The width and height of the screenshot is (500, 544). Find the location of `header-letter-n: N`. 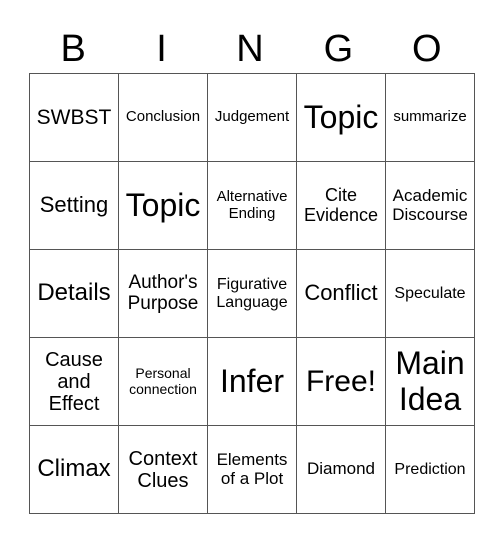

header-letter-n: N is located at coordinates (250, 49).